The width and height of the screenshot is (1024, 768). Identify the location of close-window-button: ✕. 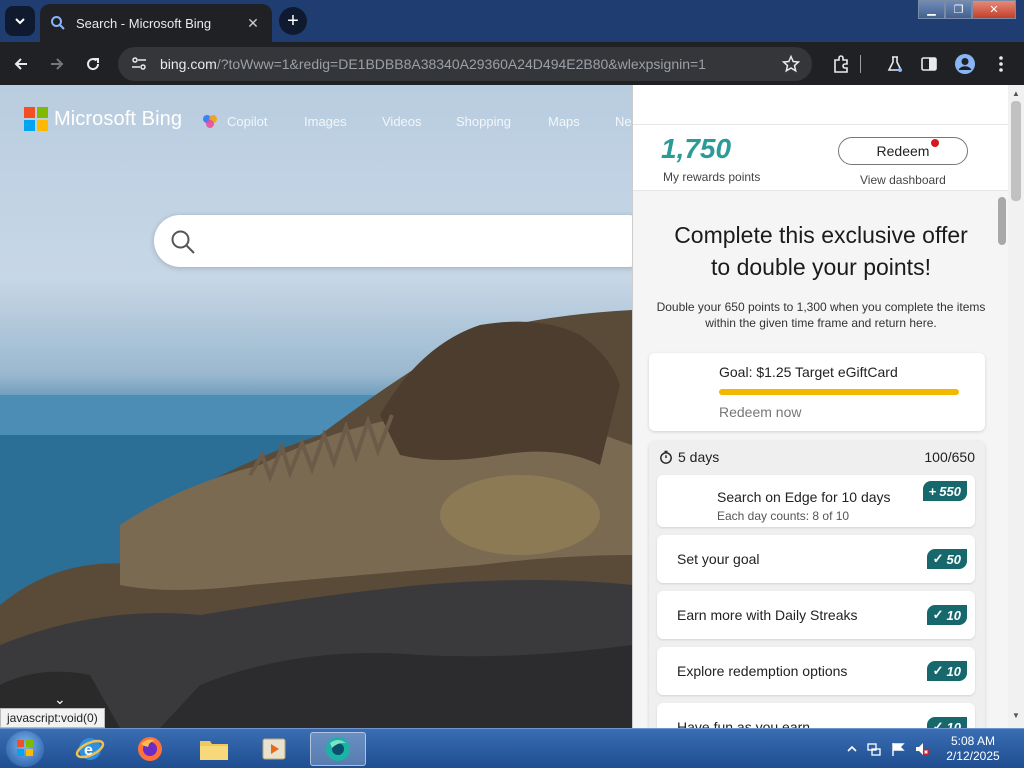
(994, 9).